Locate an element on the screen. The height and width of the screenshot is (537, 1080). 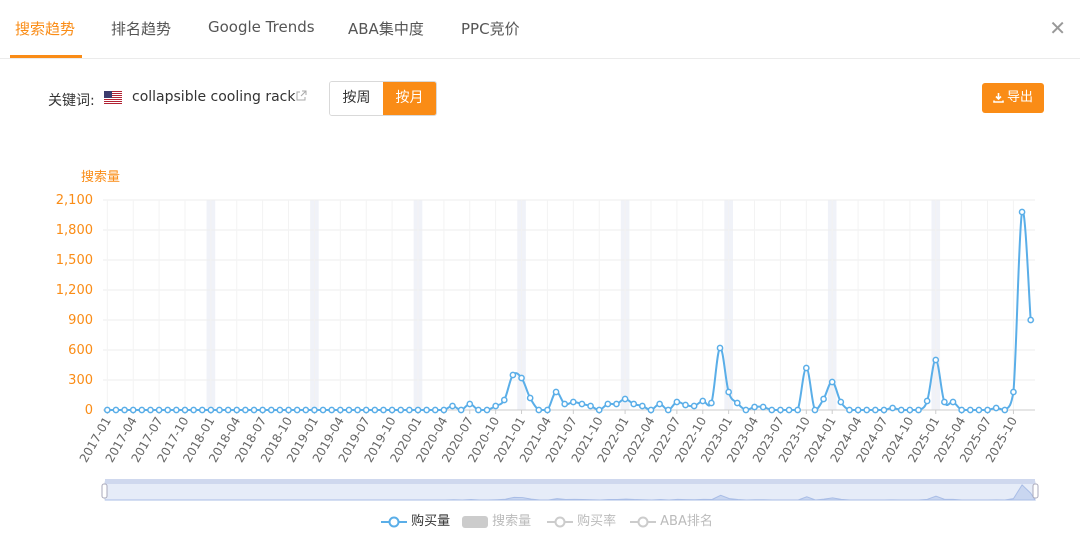
legend-label-search-volume: 搜索量 is located at coordinates (512, 521).